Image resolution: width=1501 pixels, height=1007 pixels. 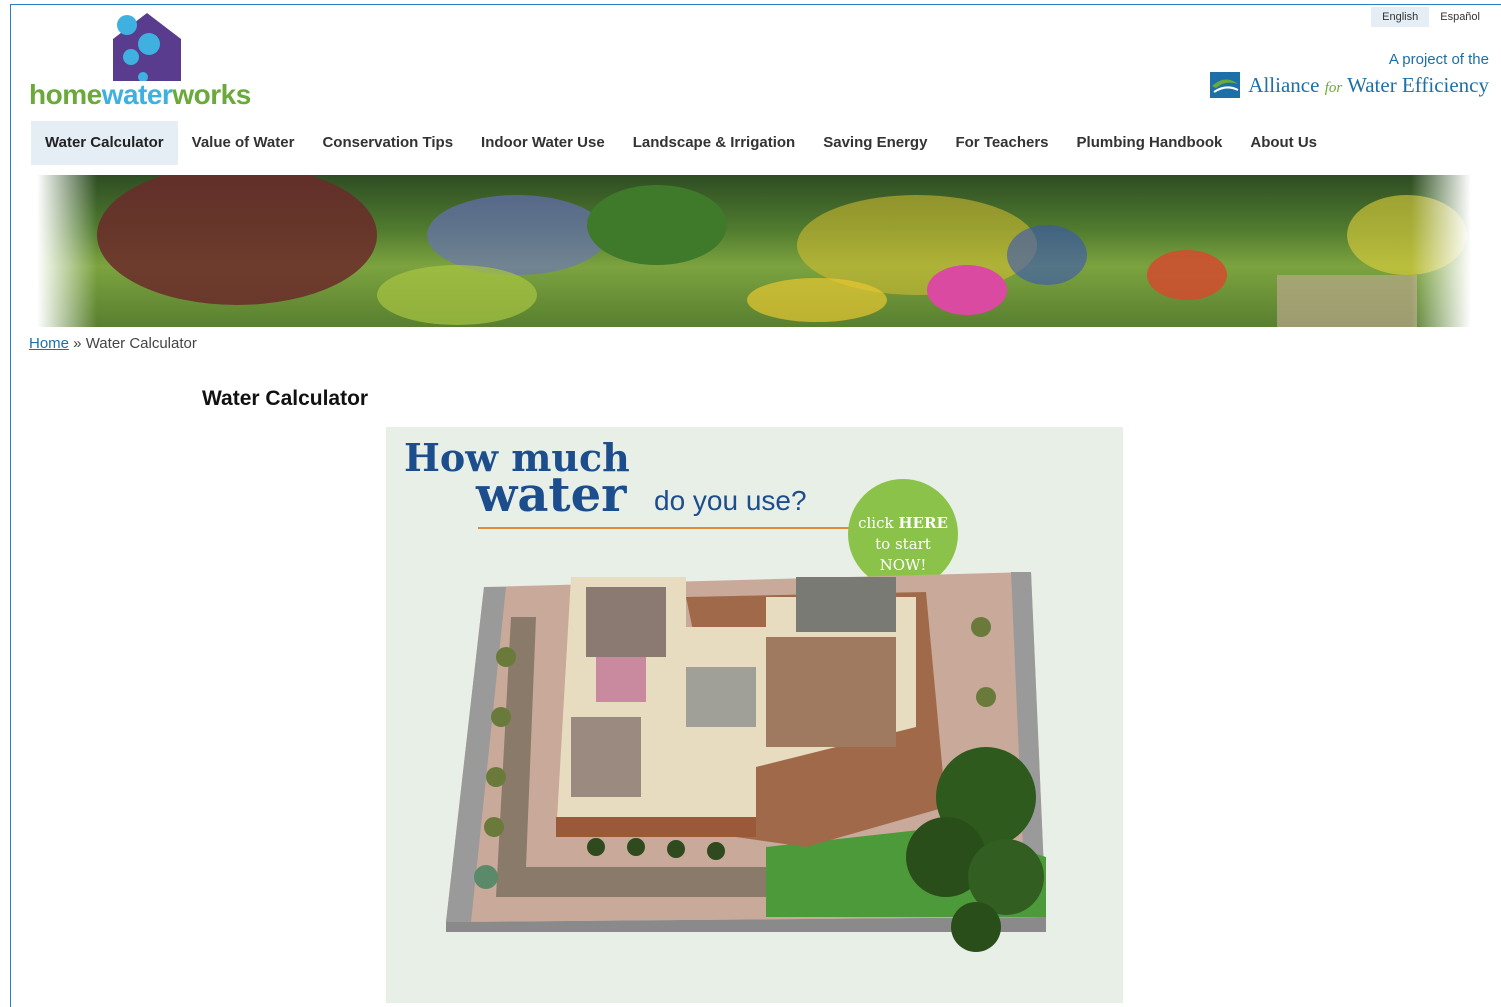 What do you see at coordinates (730, 500) in the screenshot?
I see `promo-line3: do you use?` at bounding box center [730, 500].